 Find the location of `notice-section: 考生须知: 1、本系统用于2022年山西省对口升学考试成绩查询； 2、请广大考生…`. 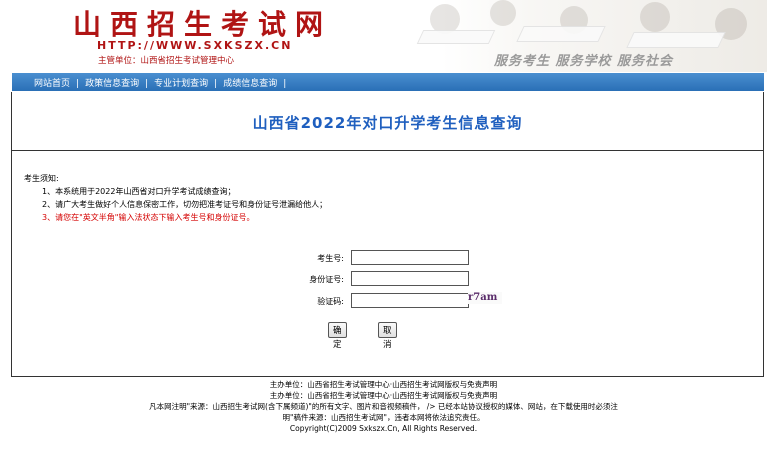

notice-section: 考生须知: 1、本系统用于2022年山西省对口升学考试成绩查询； 2、请广大考生… is located at coordinates (175, 198).